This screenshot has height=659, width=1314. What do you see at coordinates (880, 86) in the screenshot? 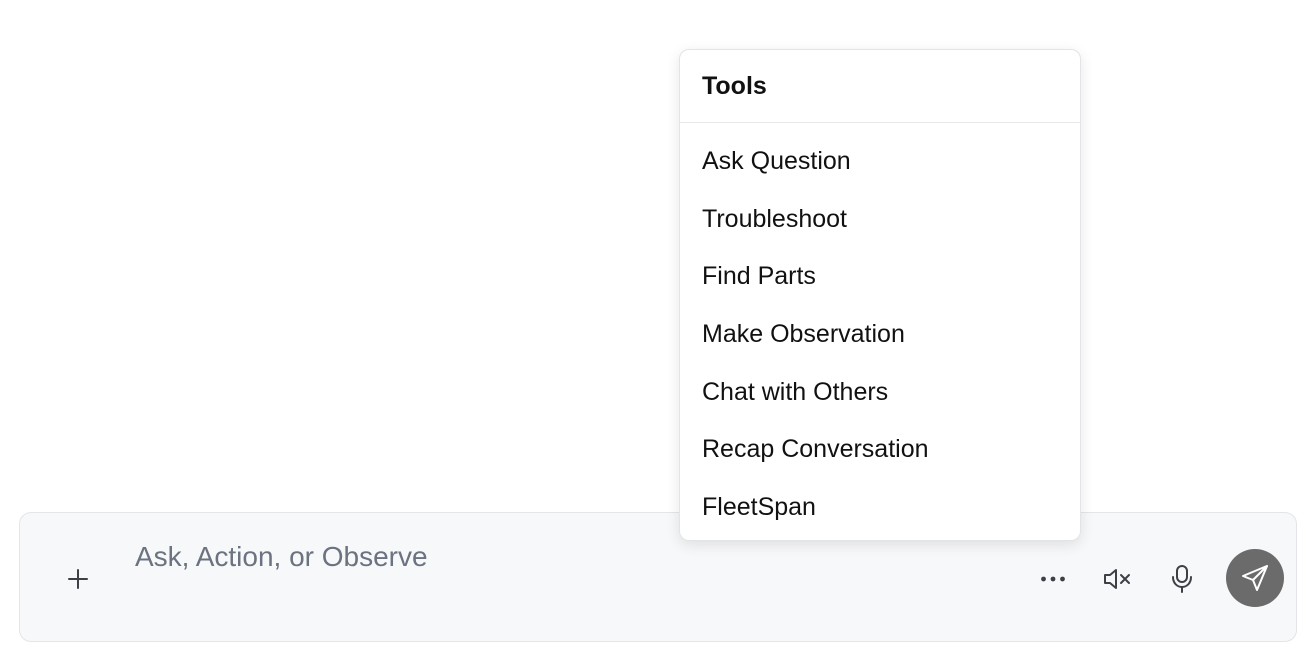
I see `tools-menu-title: Tools` at bounding box center [880, 86].